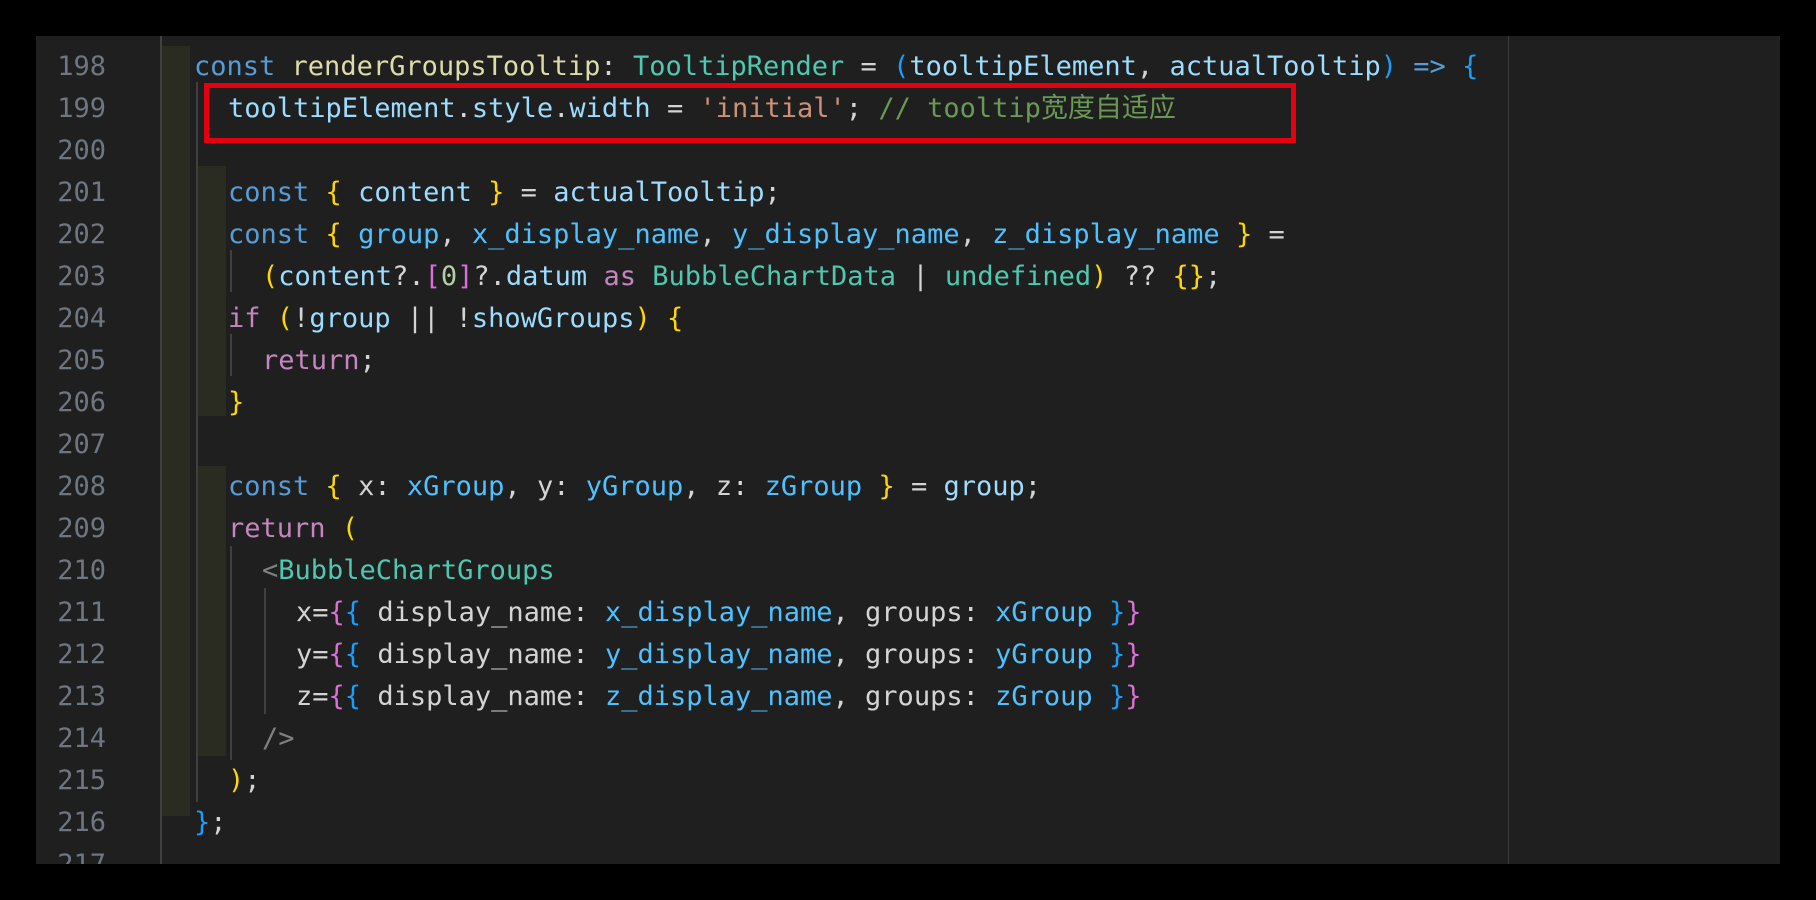 The width and height of the screenshot is (1816, 900). I want to click on code-text: <BubbleChartGroups, so click(408, 571).